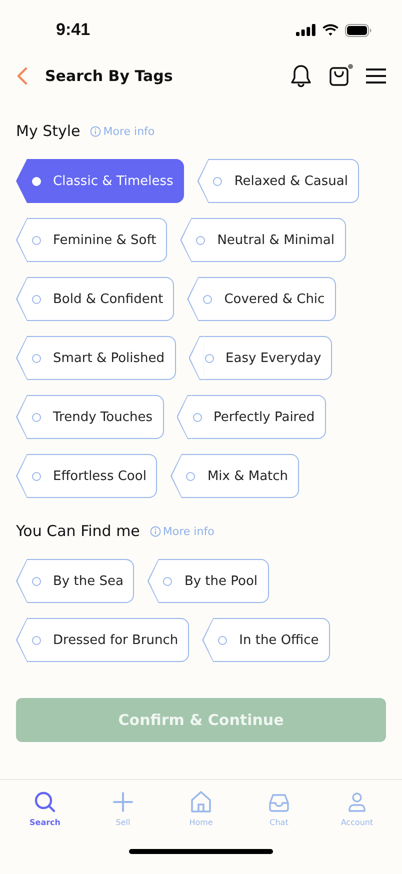 This screenshot has width=402, height=874. Describe the element at coordinates (330, 30) in the screenshot. I see `wifi-icon` at that location.